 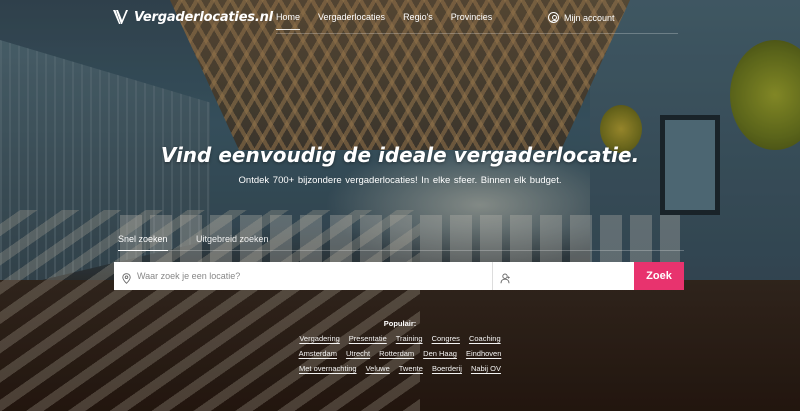 What do you see at coordinates (143, 242) in the screenshot?
I see `tab-snel-zoeken: Snel zoeken` at bounding box center [143, 242].